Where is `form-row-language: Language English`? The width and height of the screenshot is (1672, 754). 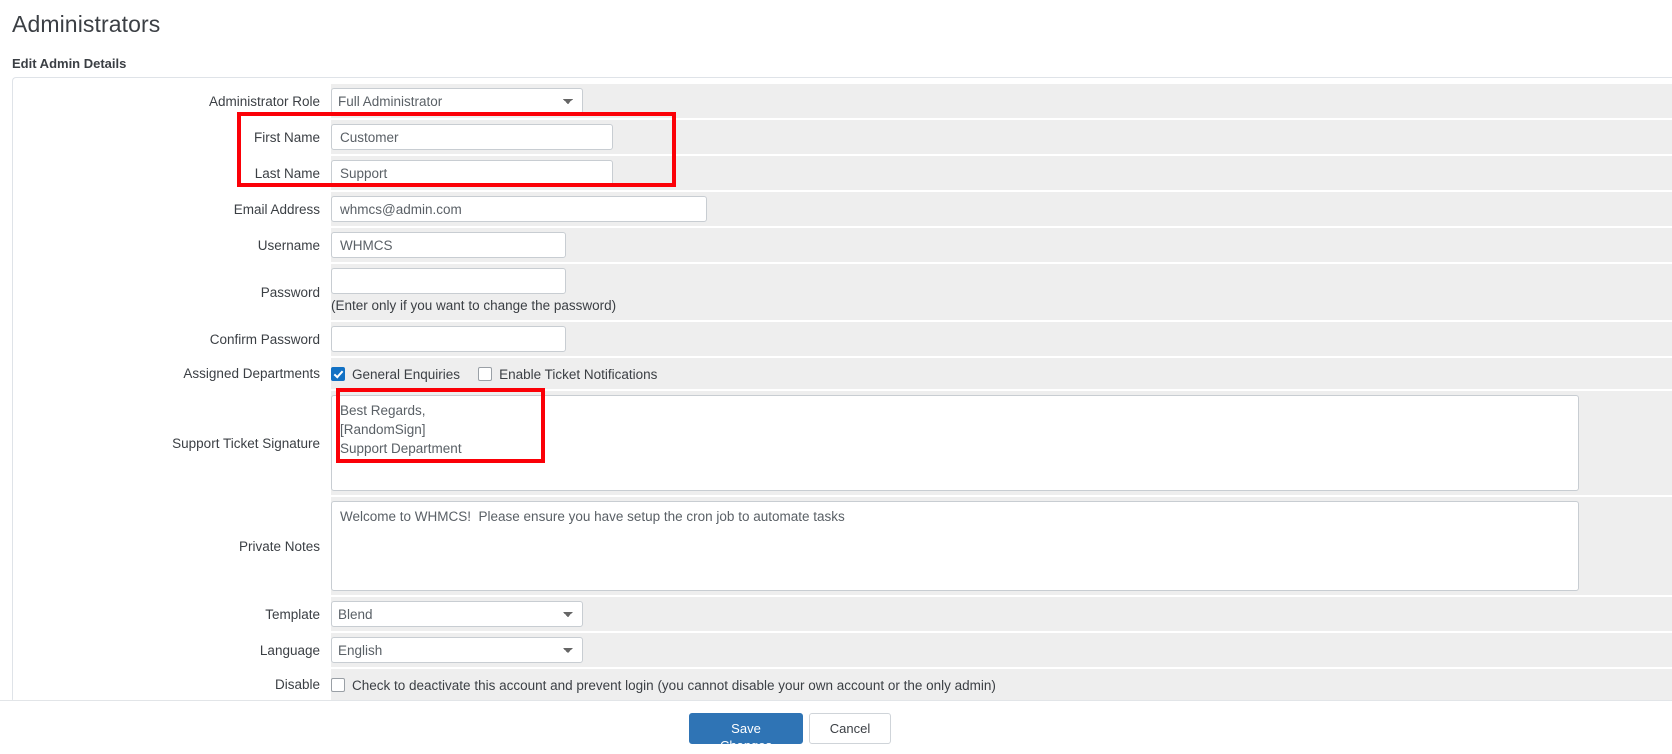 form-row-language: Language English is located at coordinates (842, 650).